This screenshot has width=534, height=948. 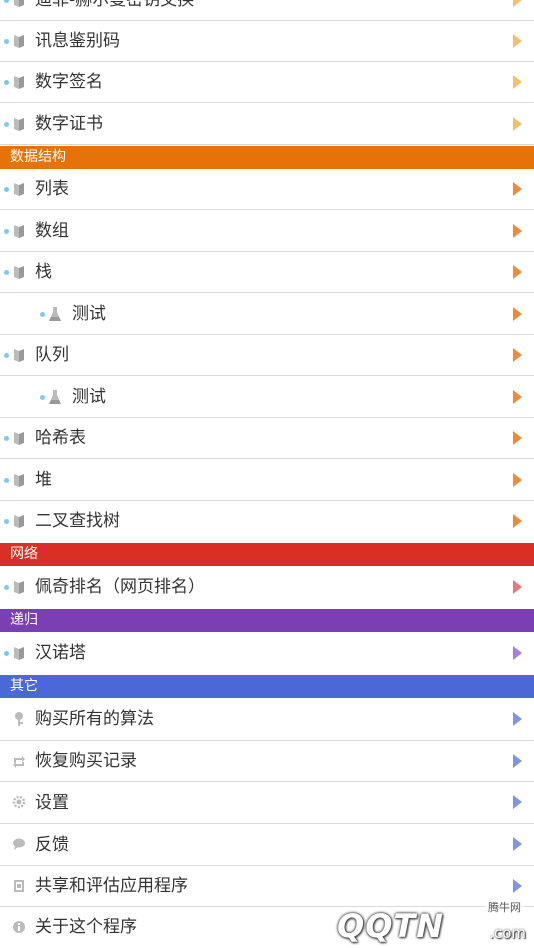 I want to click on feedback-button: 反馈, so click(x=267, y=845).